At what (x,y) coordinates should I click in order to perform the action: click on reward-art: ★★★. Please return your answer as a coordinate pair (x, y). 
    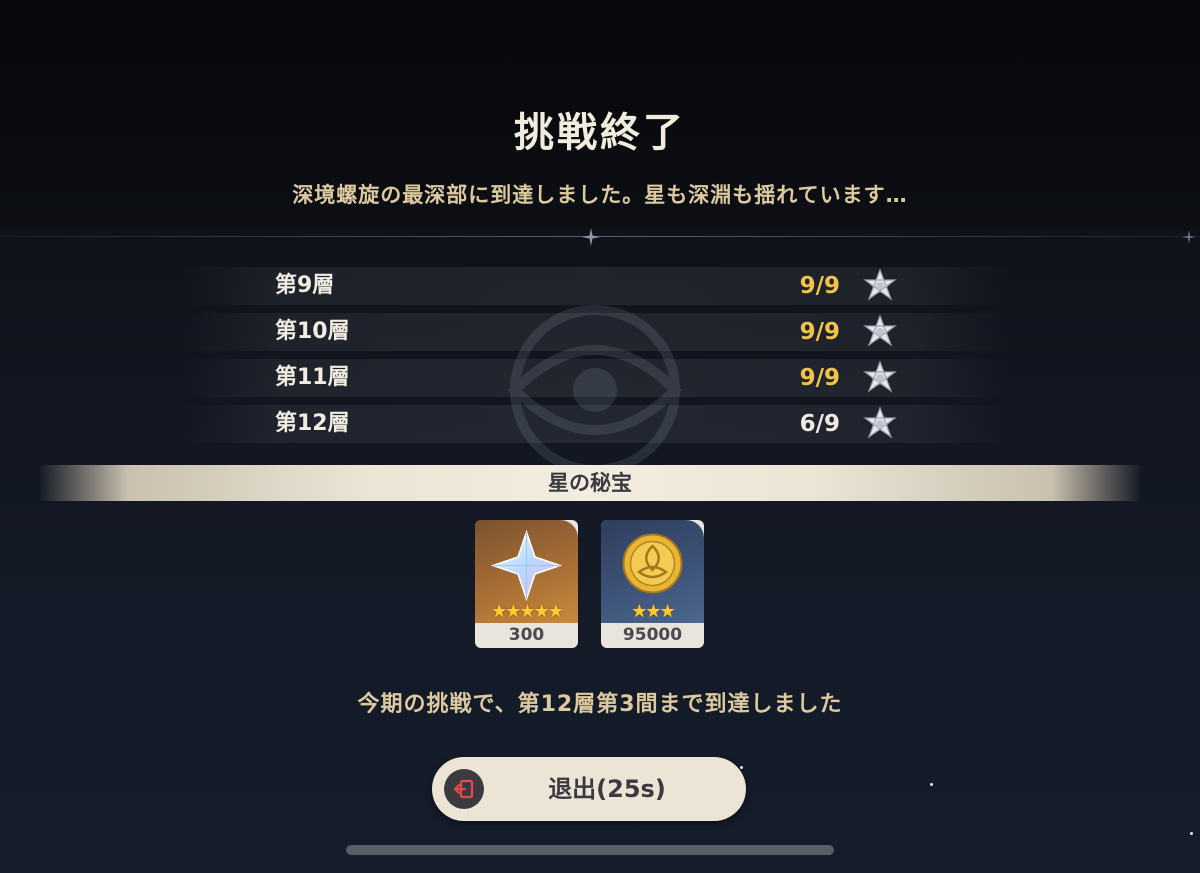
    Looking at the image, I should click on (652, 571).